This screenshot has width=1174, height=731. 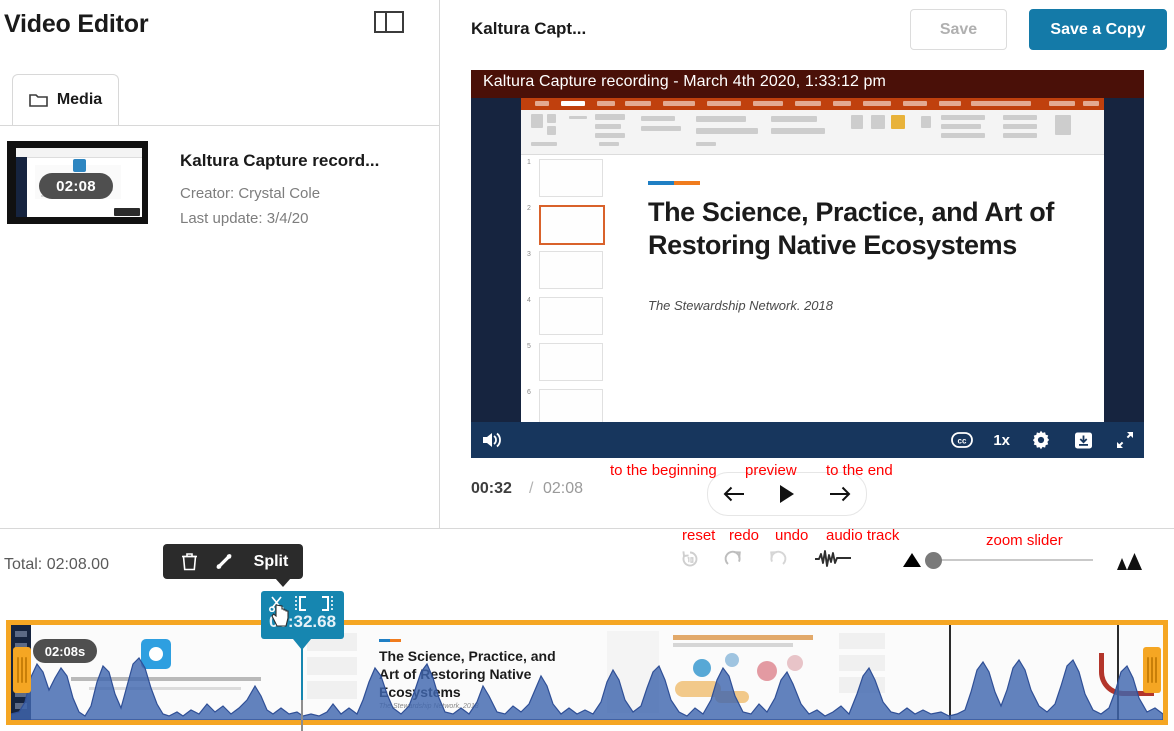 What do you see at coordinates (1124, 278) in the screenshot?
I see `desktop-right-rail` at bounding box center [1124, 278].